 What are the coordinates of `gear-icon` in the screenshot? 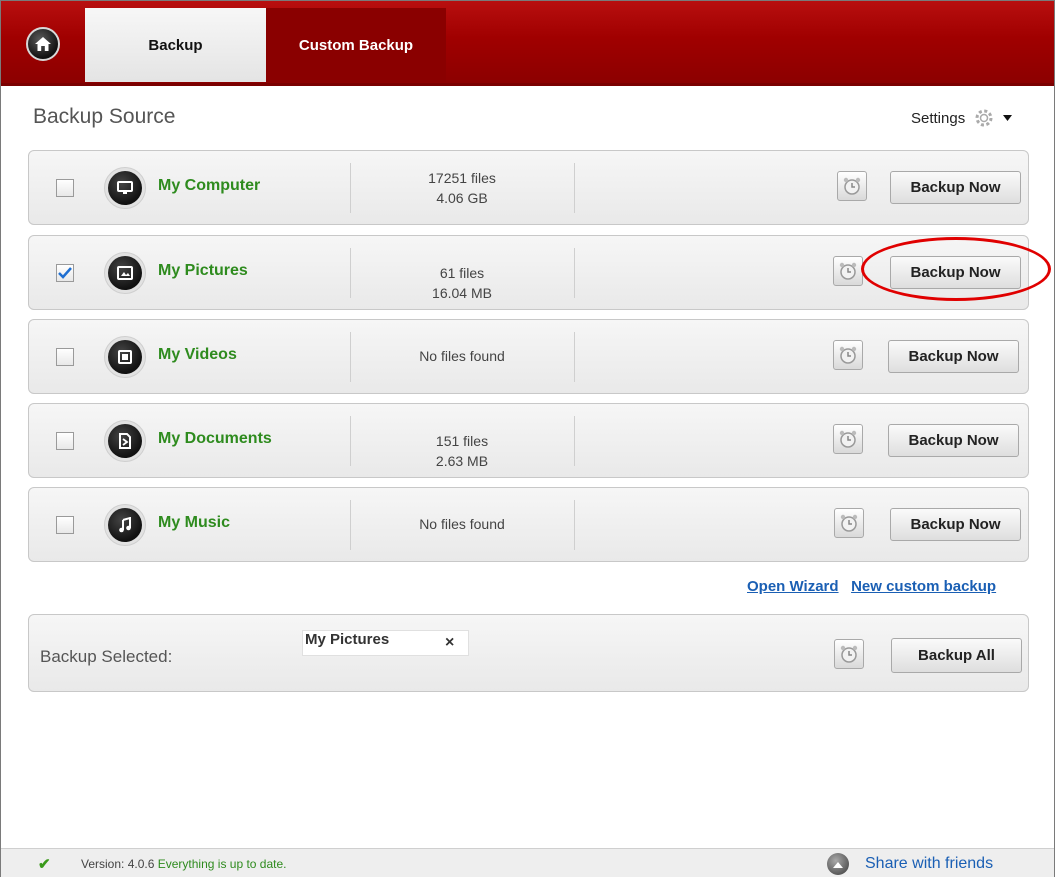 It's located at (984, 118).